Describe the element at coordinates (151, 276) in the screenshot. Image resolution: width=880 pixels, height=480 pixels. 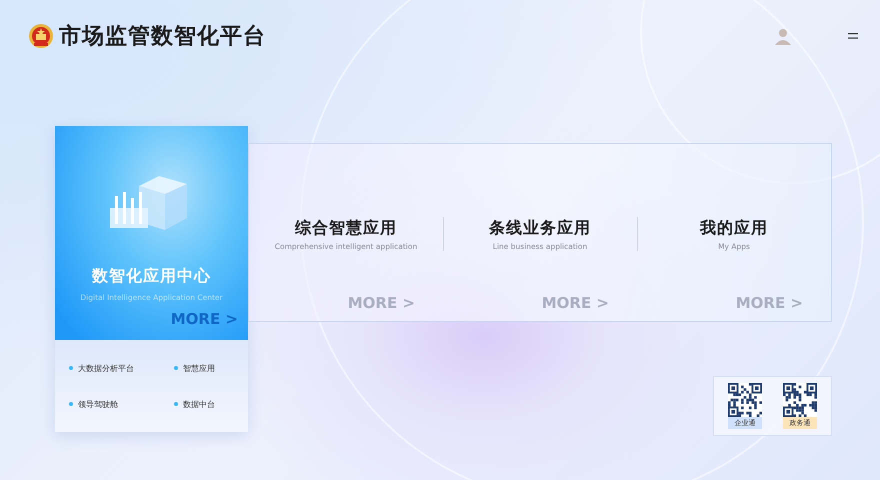
I see `center-title: 数智化应用中心` at that location.